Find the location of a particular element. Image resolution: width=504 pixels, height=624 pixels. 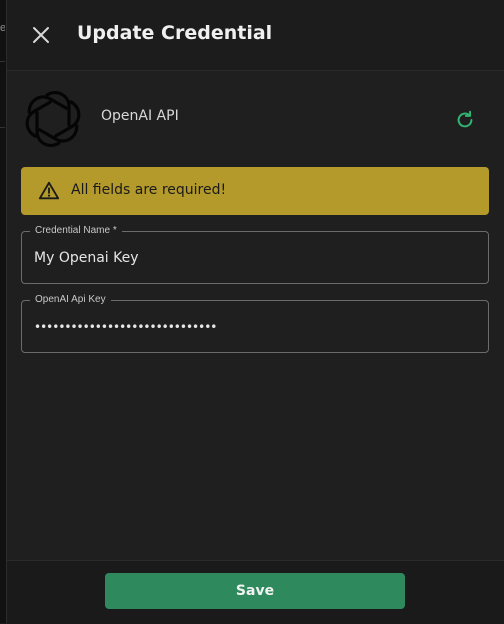

credential-name-input is located at coordinates (254, 258).